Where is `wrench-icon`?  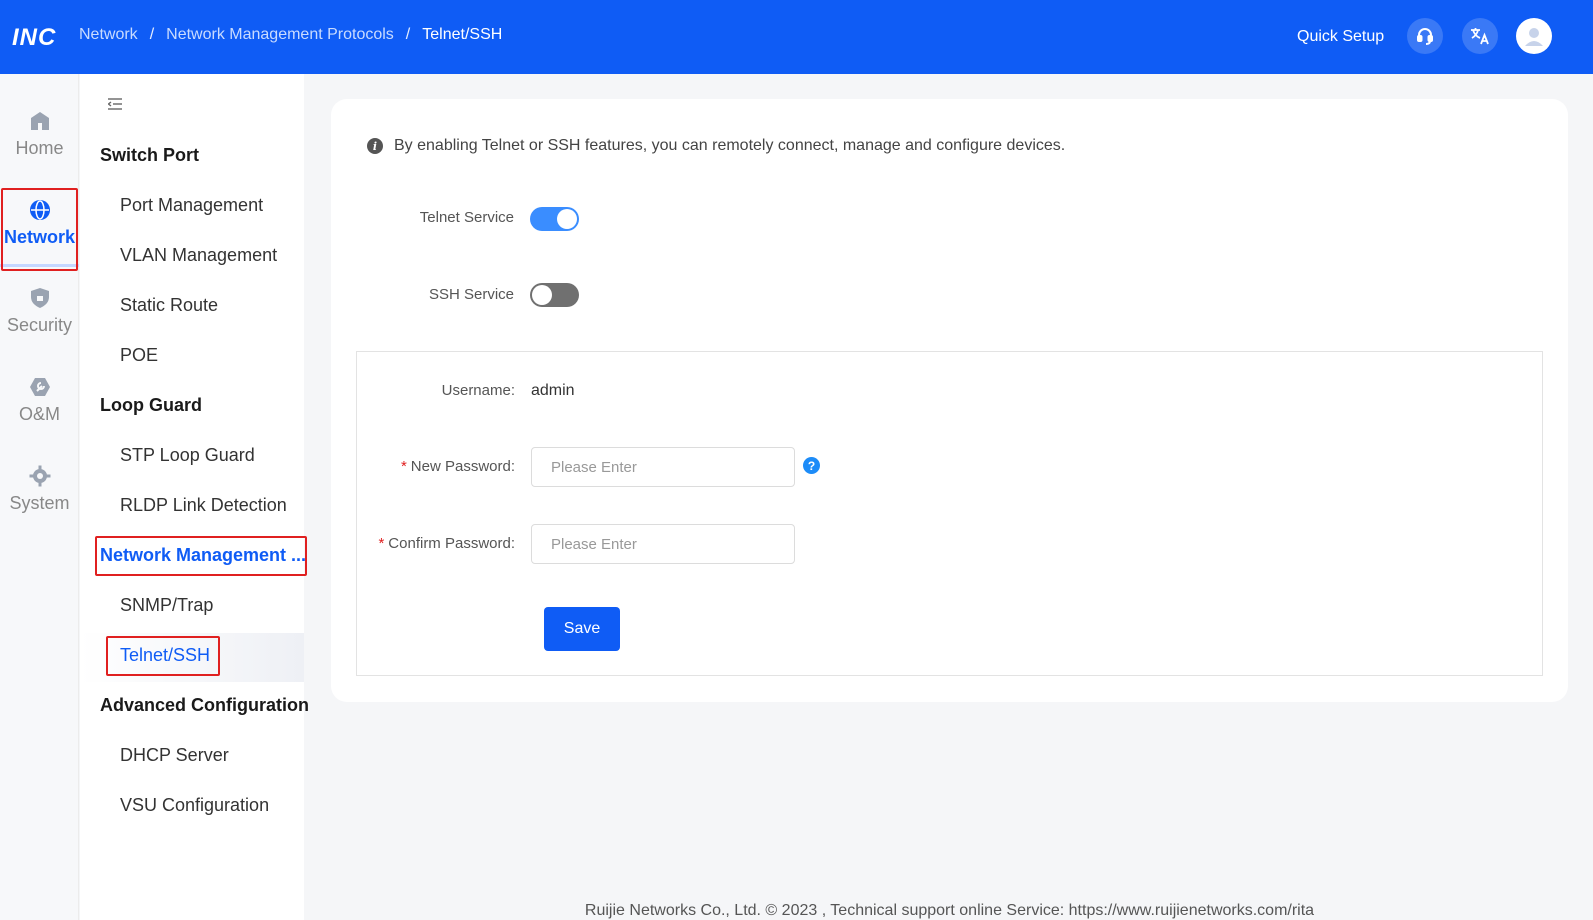
wrench-icon is located at coordinates (39, 386).